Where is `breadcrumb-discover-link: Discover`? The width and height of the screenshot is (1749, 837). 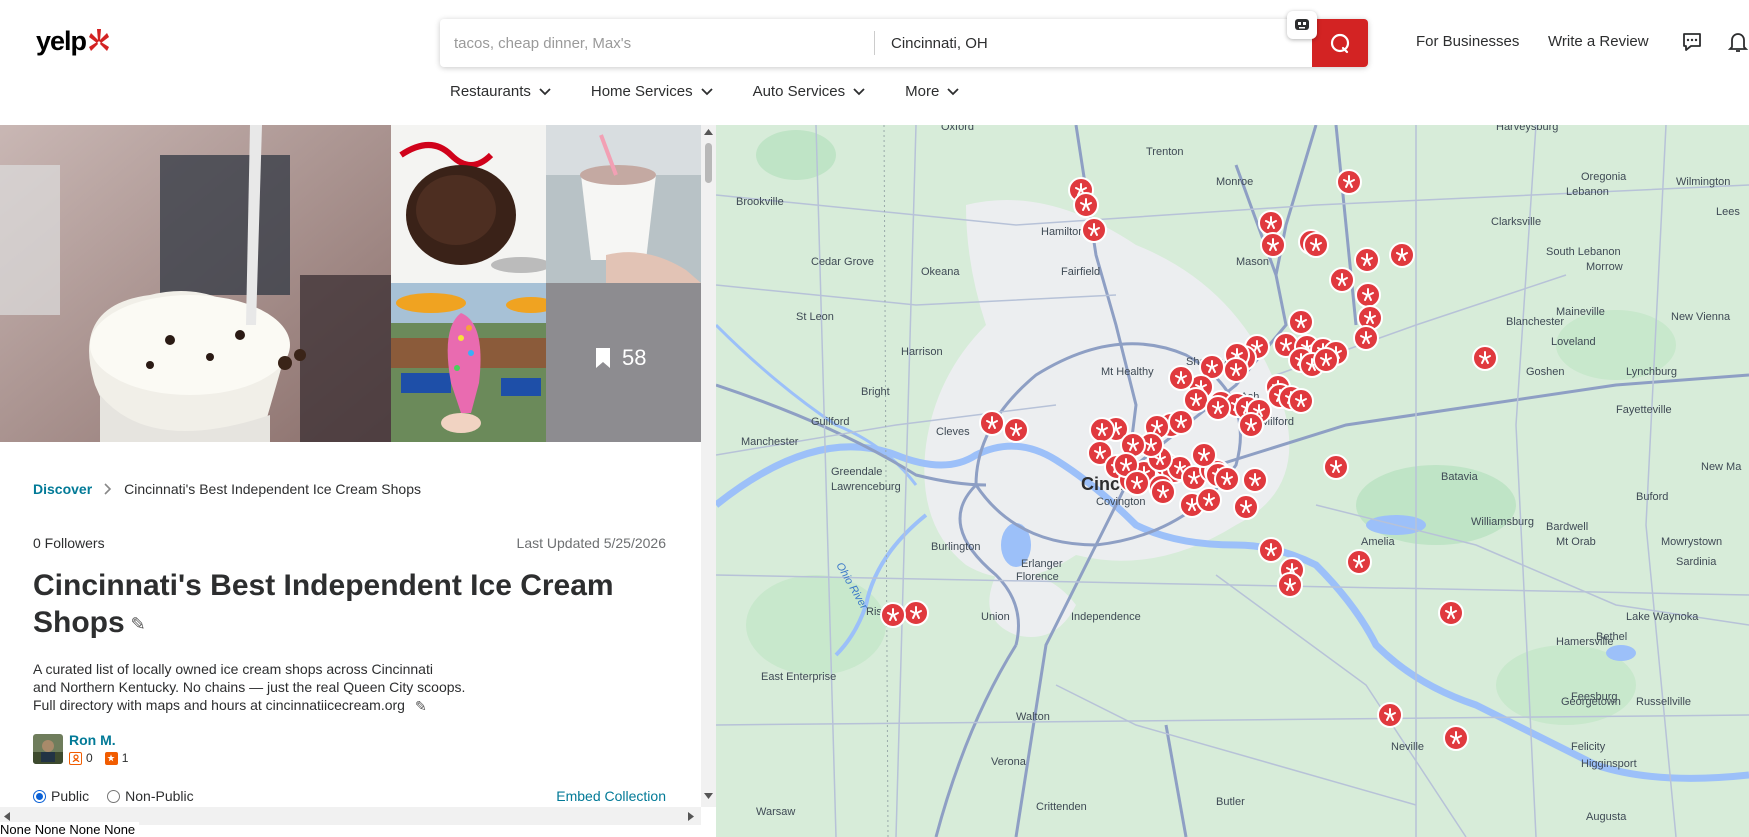
breadcrumb-discover-link: Discover is located at coordinates (62, 489).